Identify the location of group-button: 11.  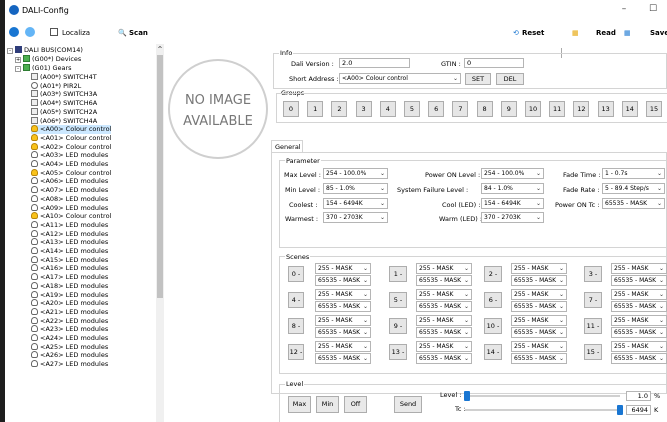
(557, 109).